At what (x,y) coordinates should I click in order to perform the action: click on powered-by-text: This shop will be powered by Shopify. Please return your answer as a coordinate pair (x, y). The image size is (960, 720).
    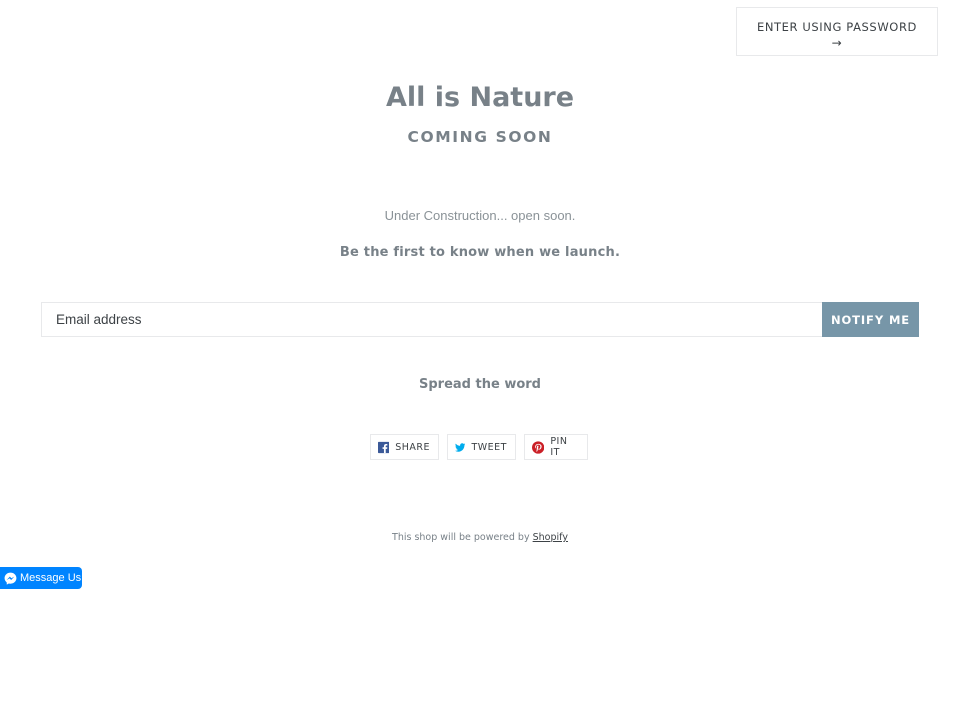
    Looking at the image, I should click on (480, 537).